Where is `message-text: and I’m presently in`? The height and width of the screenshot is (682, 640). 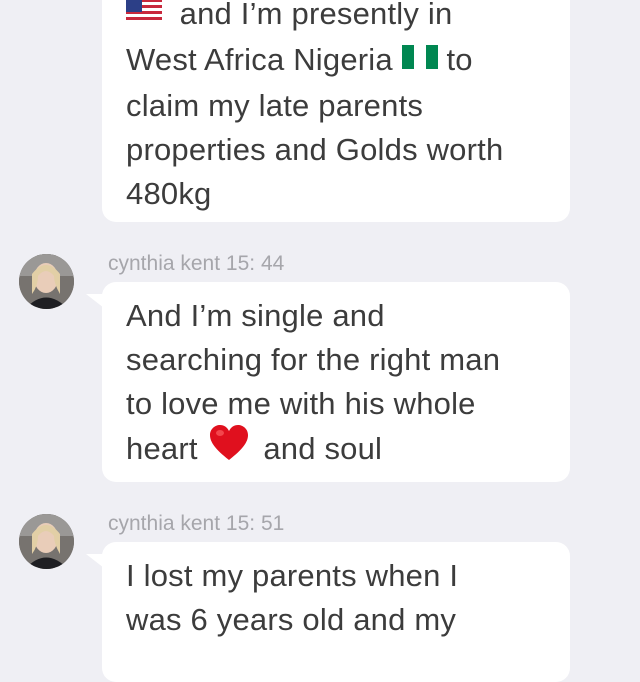 message-text: and I’m presently in is located at coordinates (316, 15).